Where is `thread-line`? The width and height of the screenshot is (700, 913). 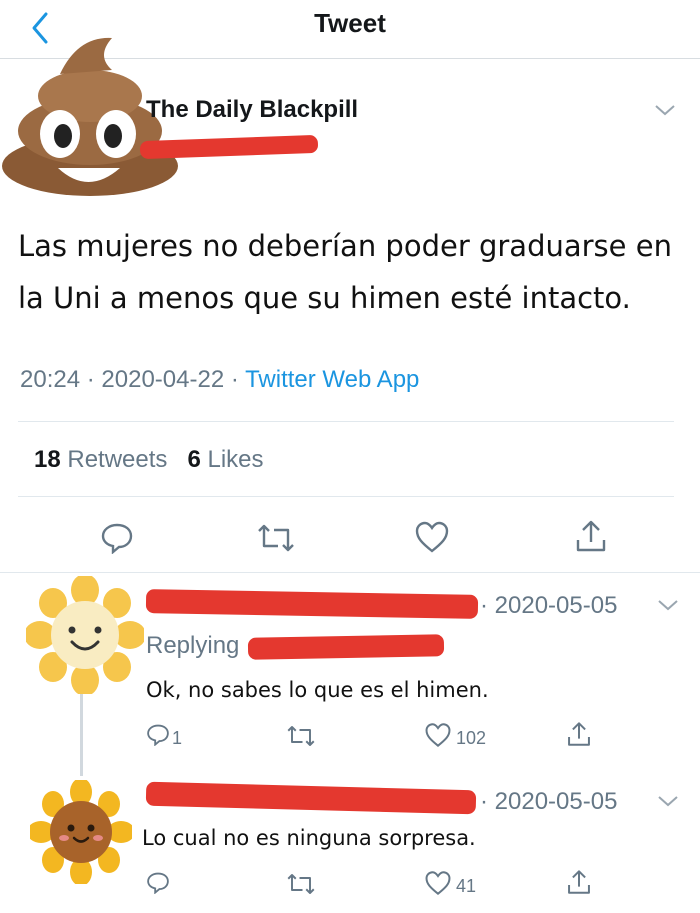 thread-line is located at coordinates (81, 735).